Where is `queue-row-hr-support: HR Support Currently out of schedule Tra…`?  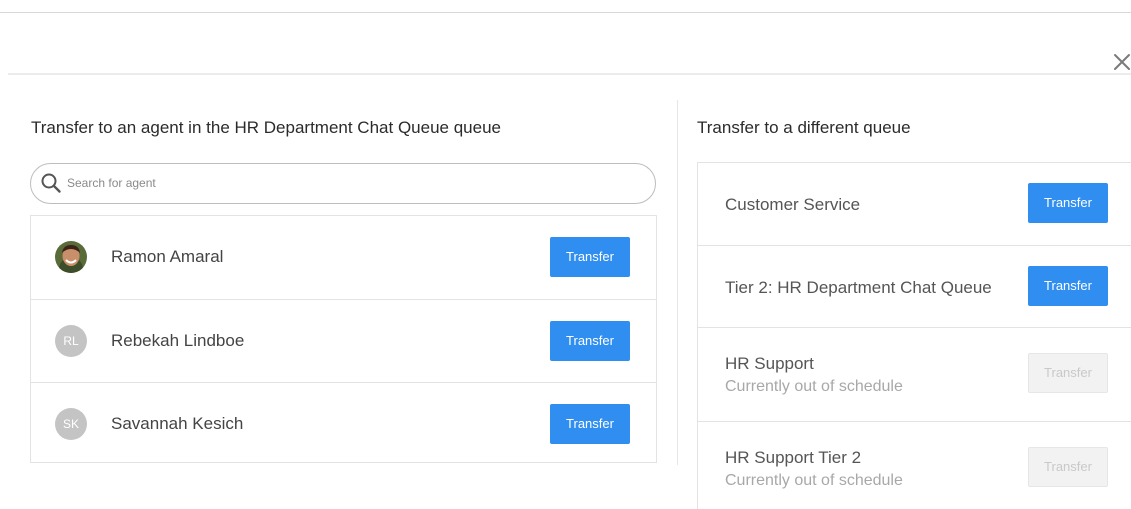 queue-row-hr-support: HR Support Currently out of schedule Tra… is located at coordinates (914, 368).